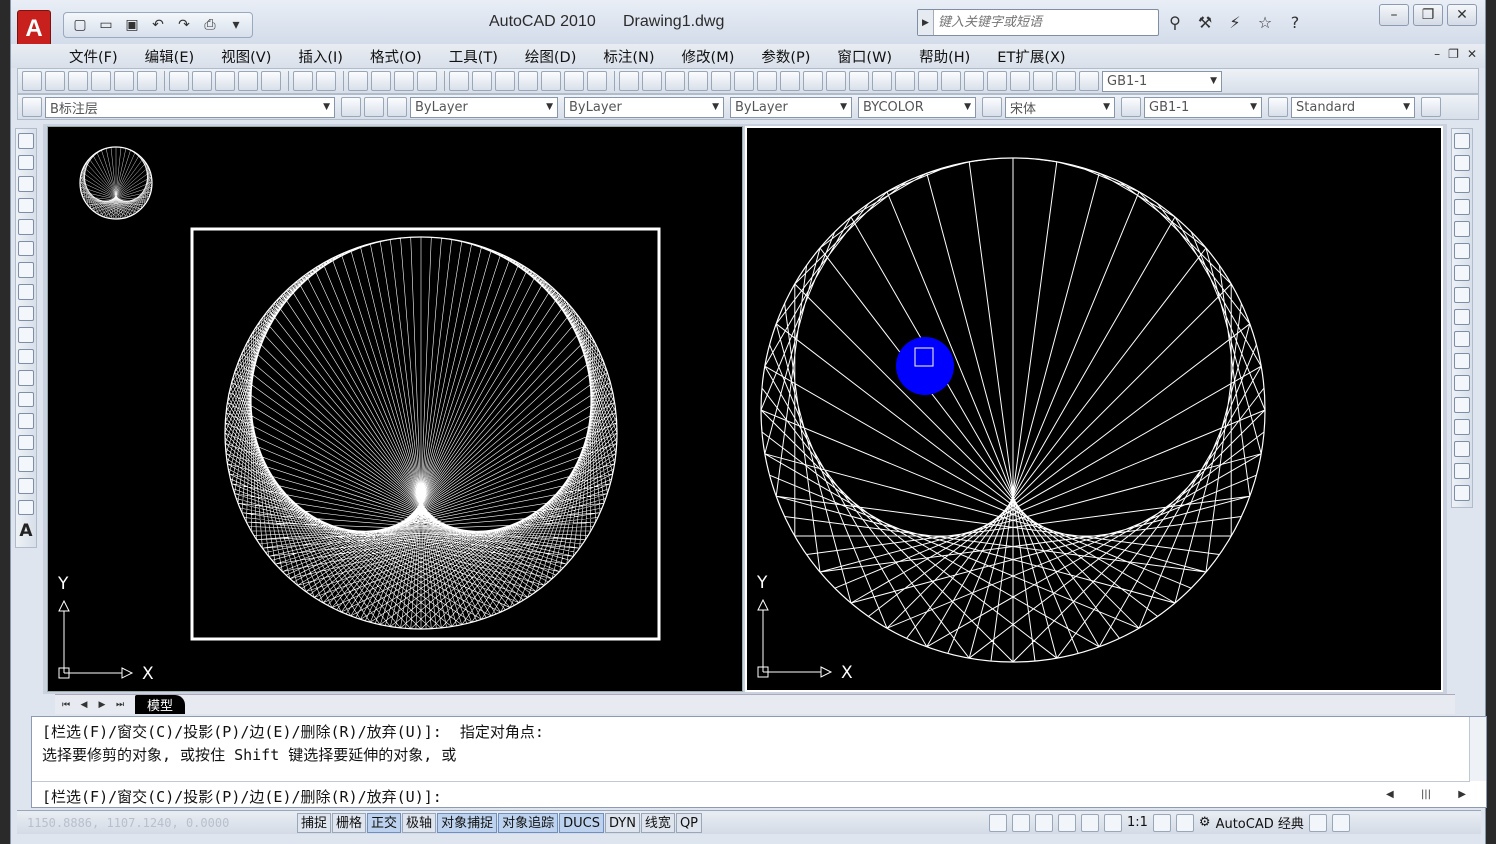 This screenshot has height=844, width=1496. I want to click on aligned-dim-icon, so click(675, 81).